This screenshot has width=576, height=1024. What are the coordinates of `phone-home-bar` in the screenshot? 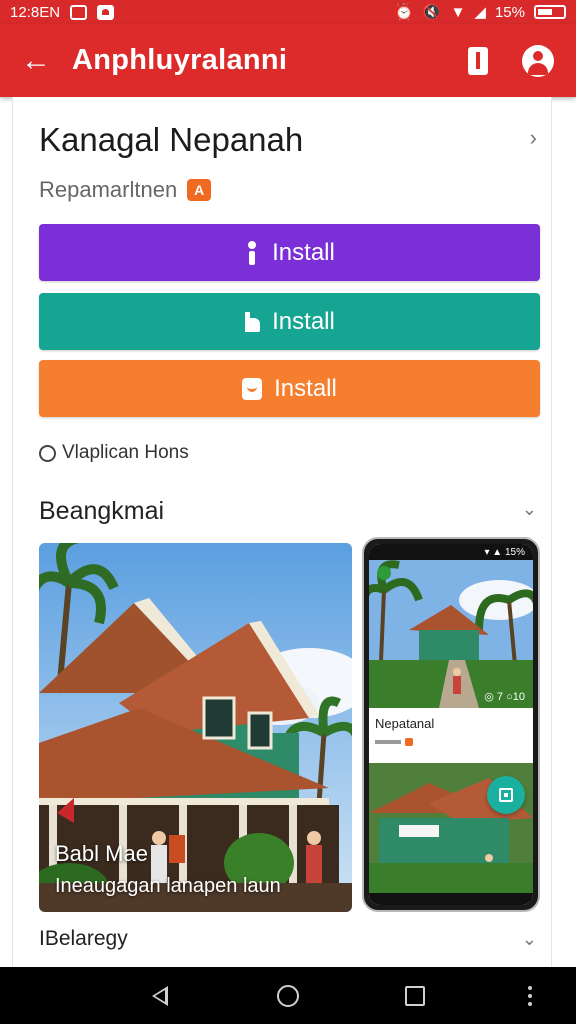 It's located at (451, 899).